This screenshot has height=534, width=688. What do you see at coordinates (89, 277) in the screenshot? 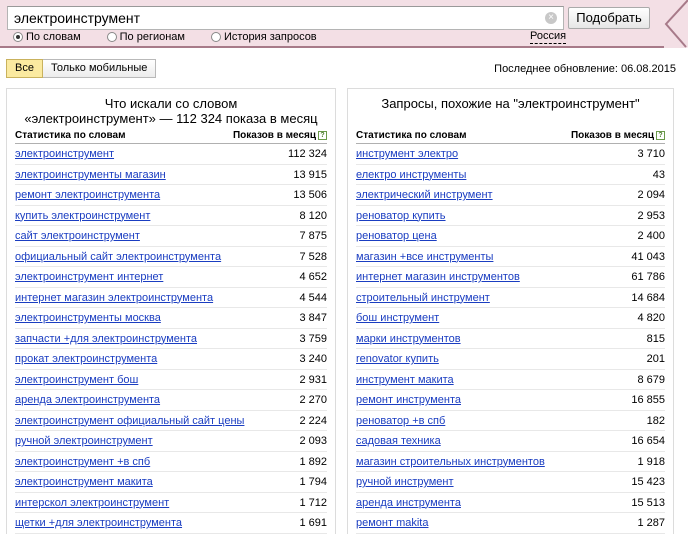
I see `query-link: электроинструмент интернет` at bounding box center [89, 277].